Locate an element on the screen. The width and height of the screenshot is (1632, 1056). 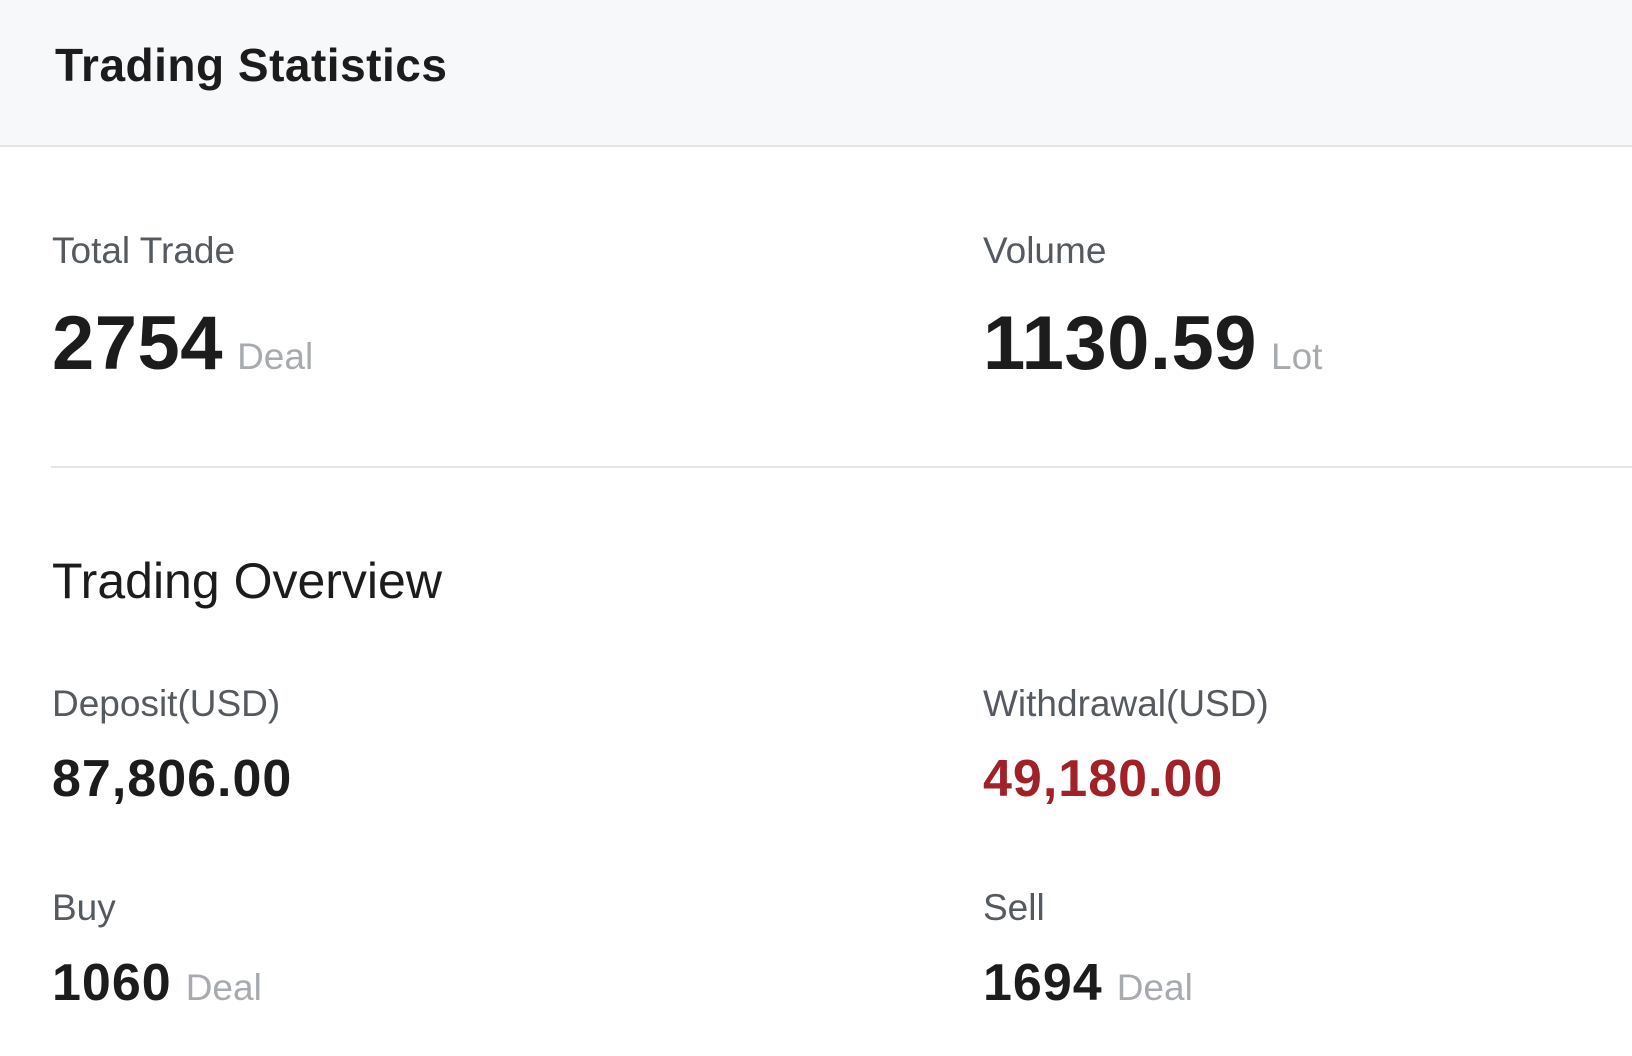
stat-value: 1060 is located at coordinates (112, 983).